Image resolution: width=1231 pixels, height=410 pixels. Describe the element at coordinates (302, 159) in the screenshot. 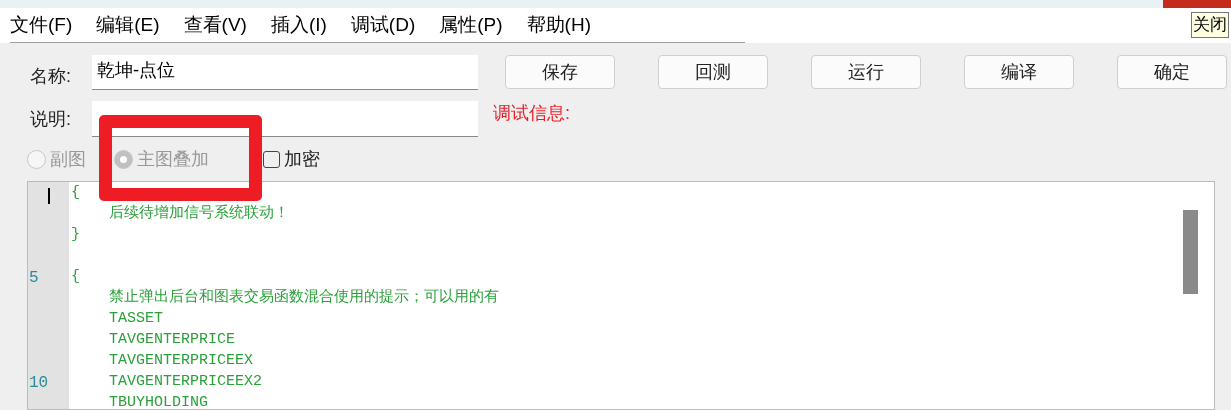

I see `option-label: 加密` at that location.